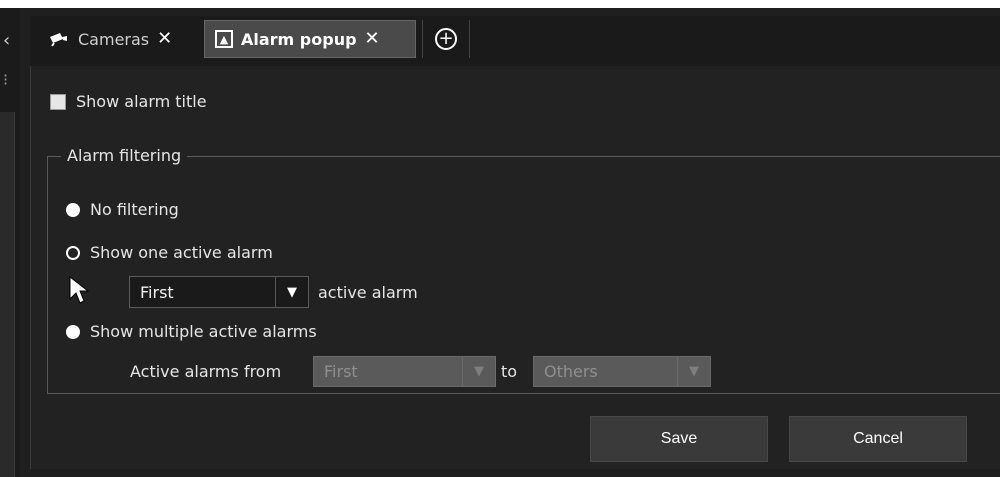 The height and width of the screenshot is (477, 1000). What do you see at coordinates (372, 39) in the screenshot?
I see `close-tab-alarm-popup-icon: ✕` at bounding box center [372, 39].